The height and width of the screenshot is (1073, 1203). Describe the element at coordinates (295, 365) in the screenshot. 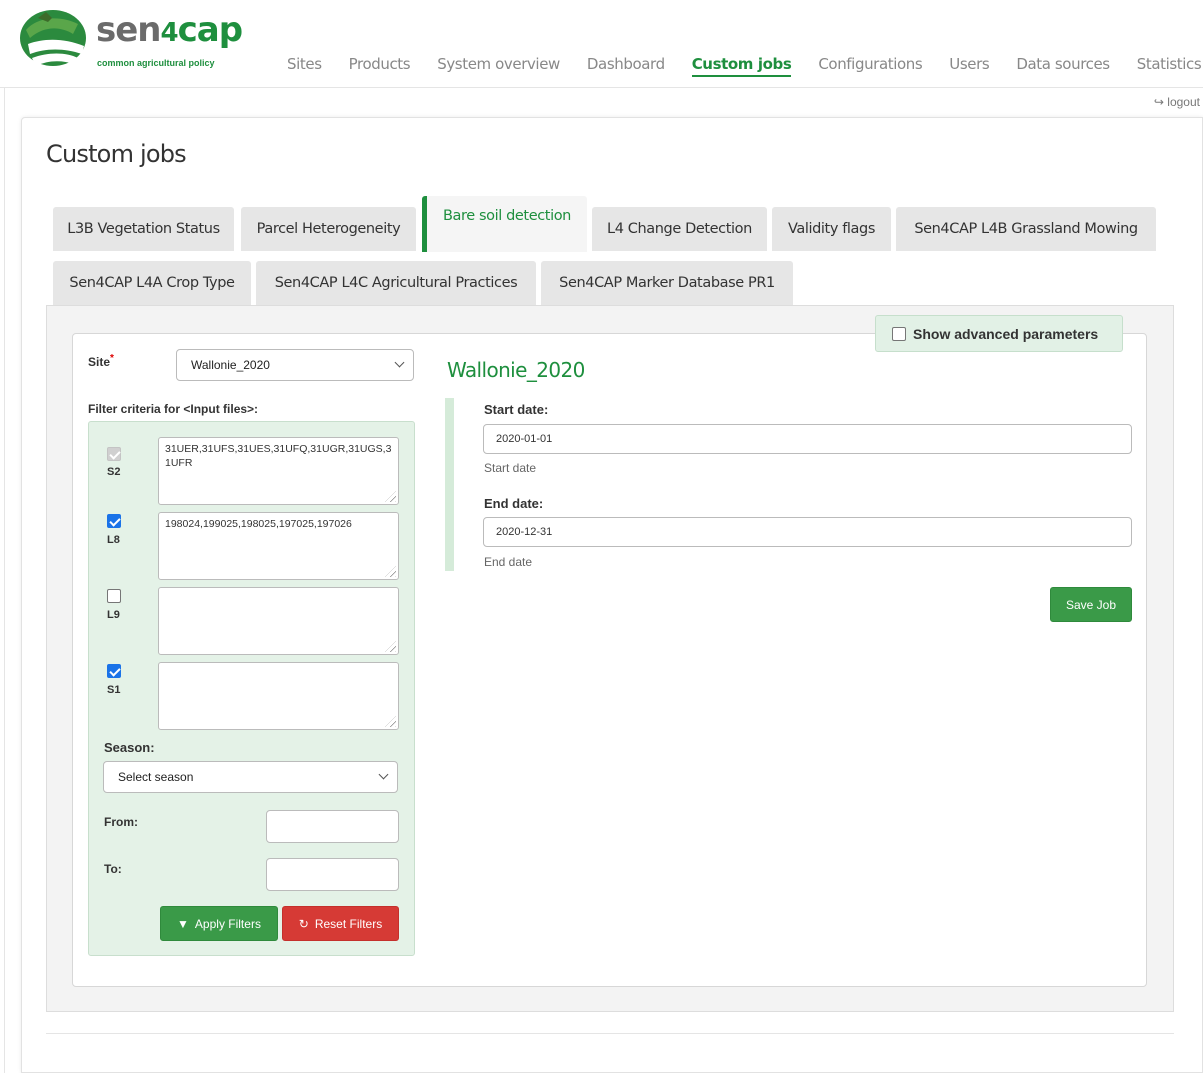

I see `site-select: Wallonie_2020` at that location.